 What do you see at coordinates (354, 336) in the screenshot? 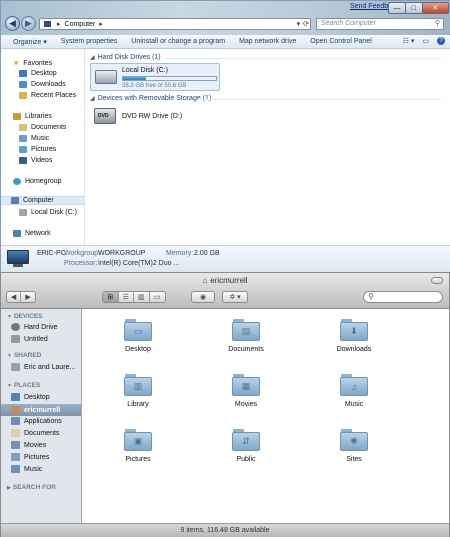
I see `folder-downloads: ⬇ Downloads` at bounding box center [354, 336].